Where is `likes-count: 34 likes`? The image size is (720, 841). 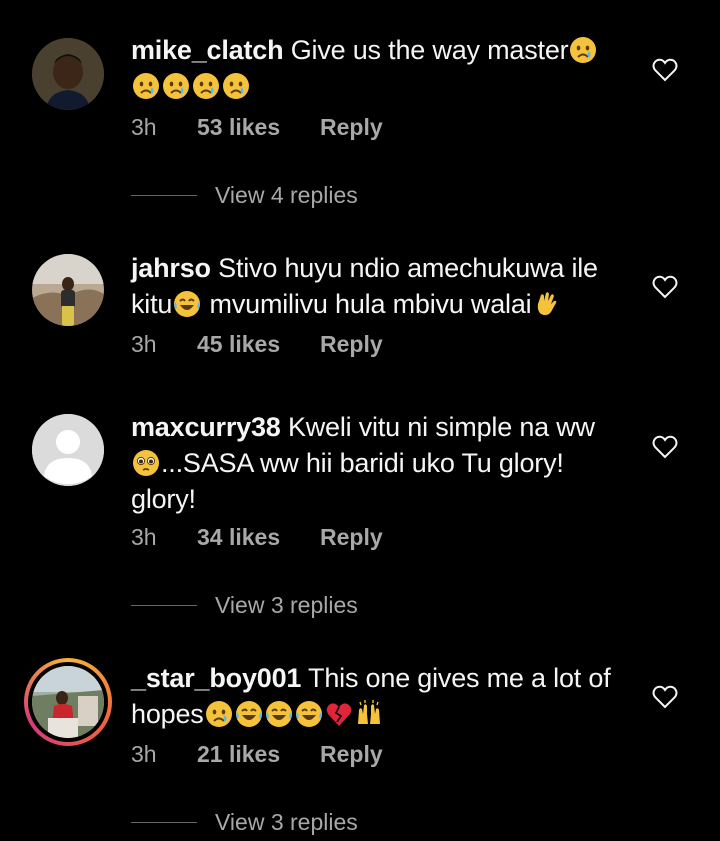
likes-count: 34 likes is located at coordinates (258, 537).